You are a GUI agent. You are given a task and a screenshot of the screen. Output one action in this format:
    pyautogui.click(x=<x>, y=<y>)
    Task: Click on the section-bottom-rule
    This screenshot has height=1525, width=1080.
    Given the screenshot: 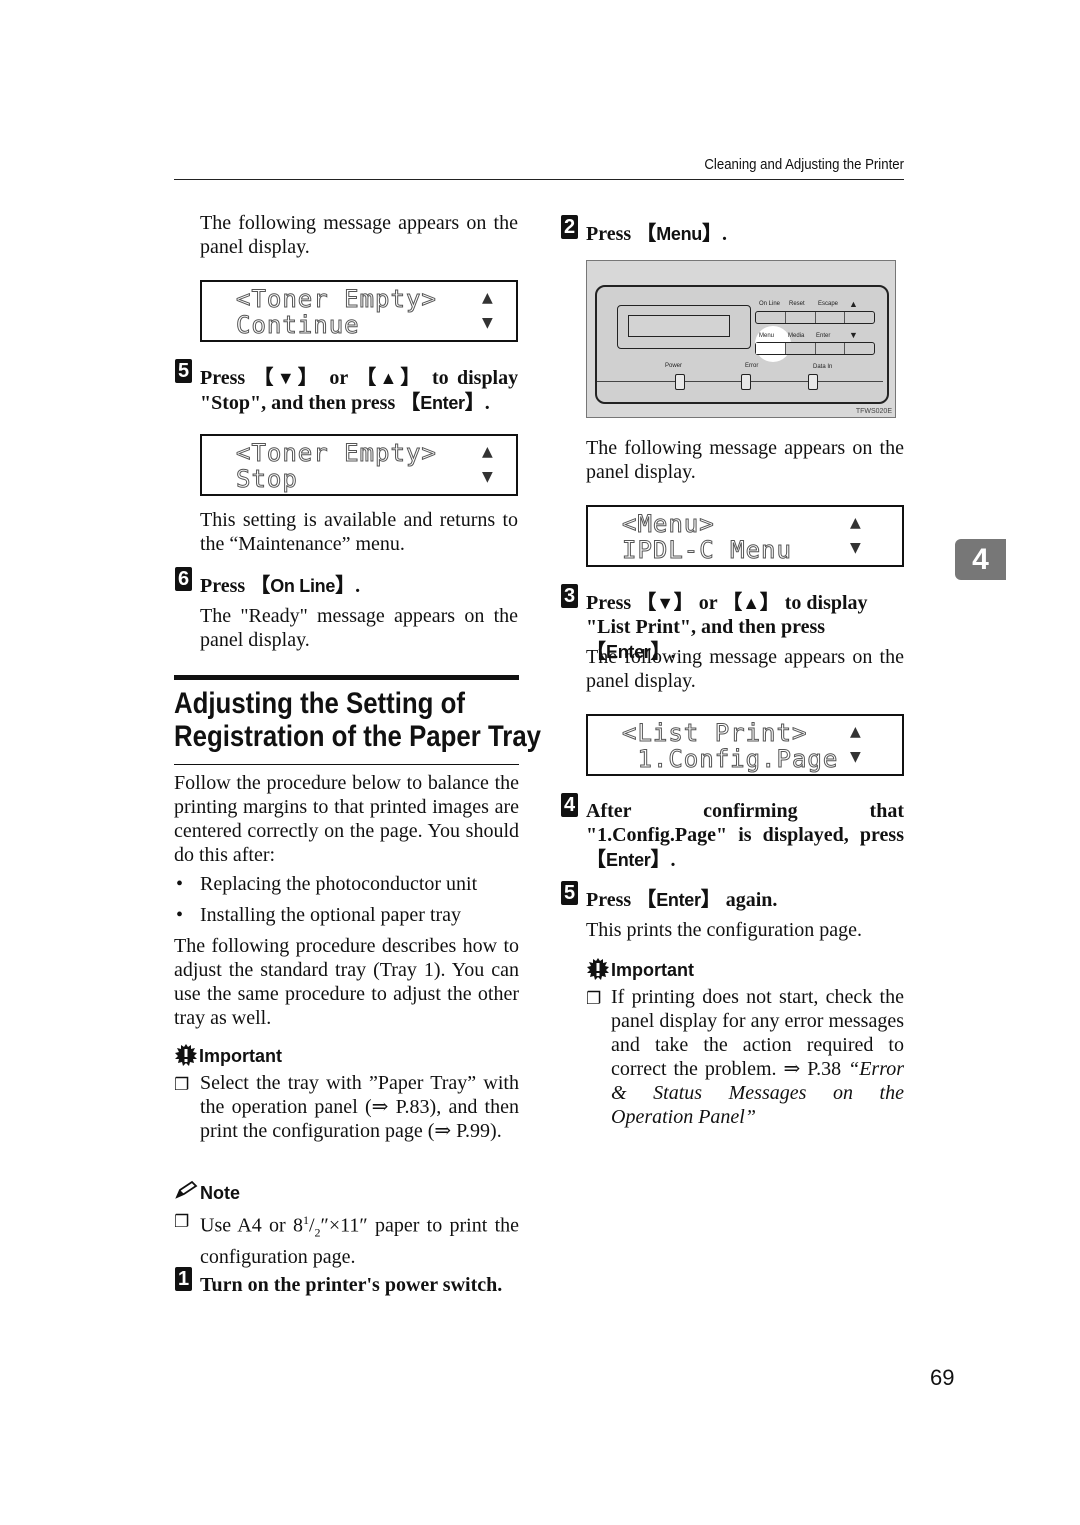 What is the action you would take?
    pyautogui.click(x=346, y=764)
    